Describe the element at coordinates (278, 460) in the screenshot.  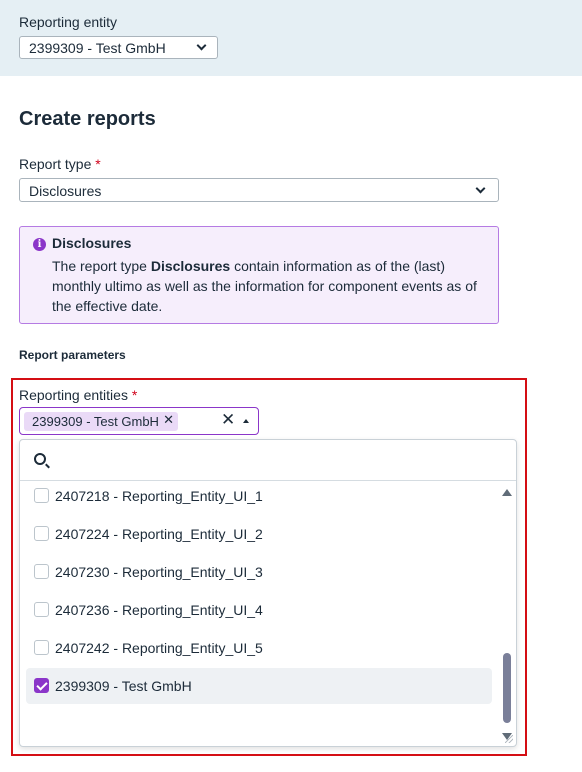
I see `search-input` at that location.